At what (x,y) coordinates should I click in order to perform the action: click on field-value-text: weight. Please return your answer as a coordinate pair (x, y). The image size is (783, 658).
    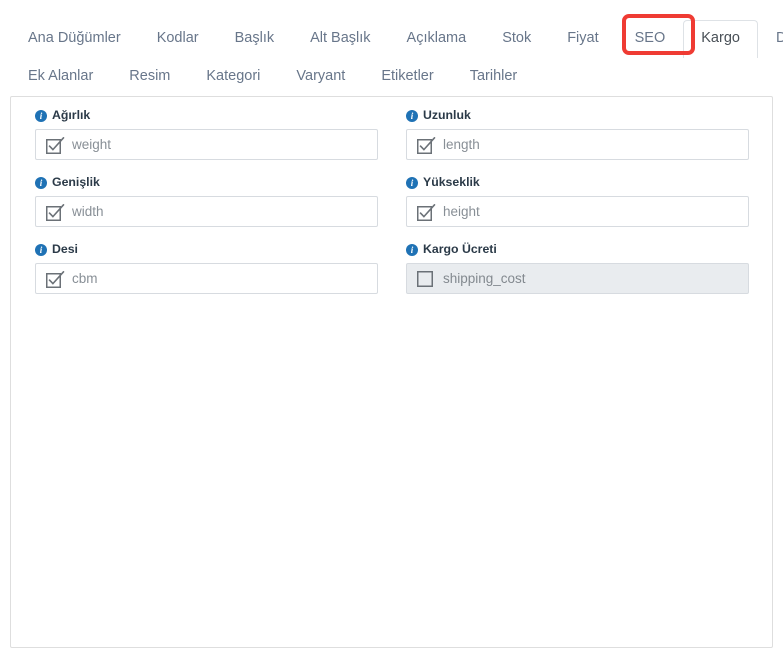
    Looking at the image, I should click on (92, 144).